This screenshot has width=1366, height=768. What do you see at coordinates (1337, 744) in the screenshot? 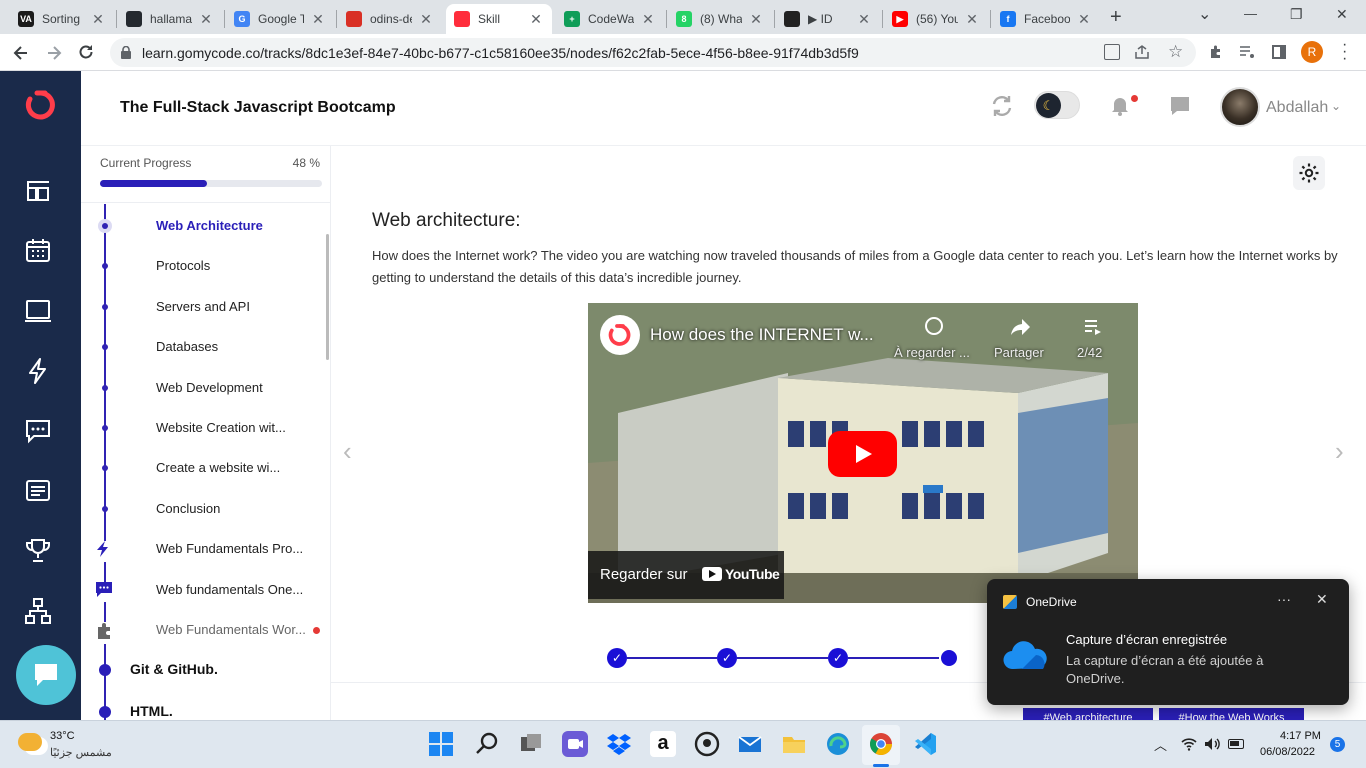
I see `notification-count-badge: 5` at bounding box center [1337, 744].